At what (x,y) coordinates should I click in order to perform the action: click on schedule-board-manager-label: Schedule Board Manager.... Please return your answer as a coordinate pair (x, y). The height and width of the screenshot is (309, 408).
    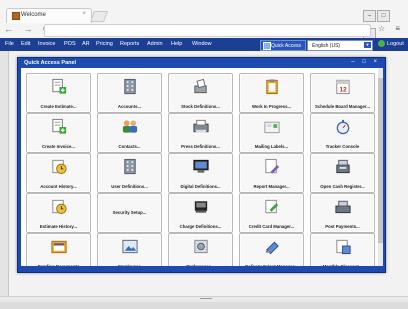
    Looking at the image, I should click on (342, 106).